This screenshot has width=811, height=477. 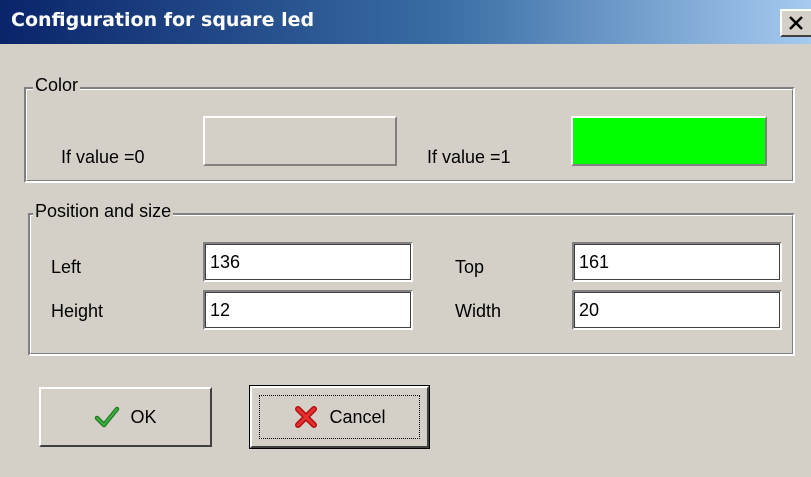 What do you see at coordinates (405, 22) in the screenshot?
I see `title-bar: Configuration for square led` at bounding box center [405, 22].